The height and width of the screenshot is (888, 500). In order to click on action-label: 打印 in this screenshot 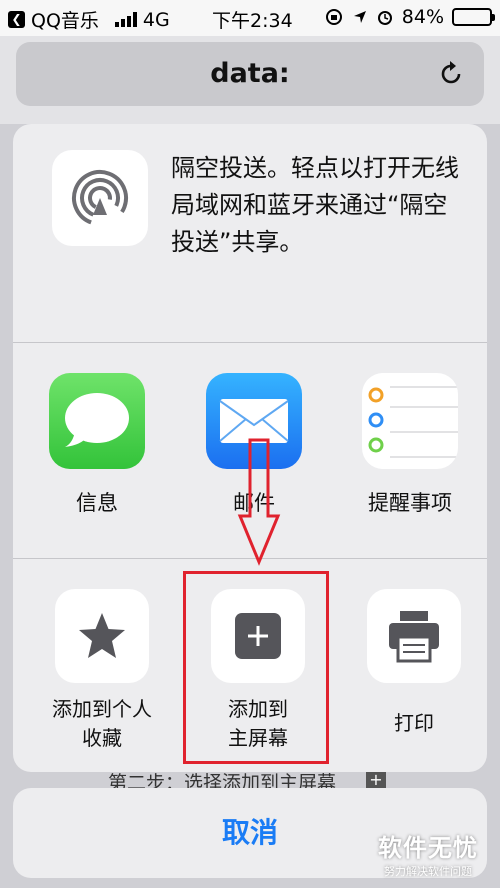, I will do `click(413, 716)`.